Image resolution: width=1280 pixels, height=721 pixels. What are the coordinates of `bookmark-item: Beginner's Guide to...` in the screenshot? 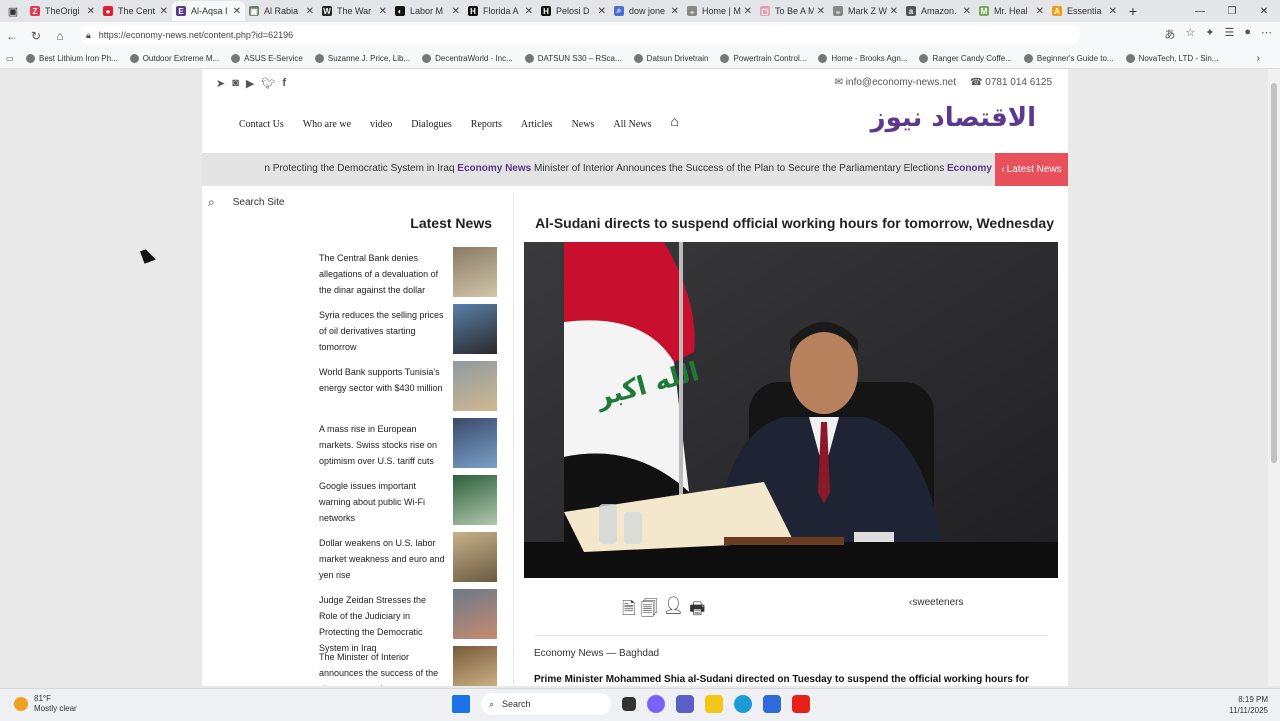 It's located at (1068, 58).